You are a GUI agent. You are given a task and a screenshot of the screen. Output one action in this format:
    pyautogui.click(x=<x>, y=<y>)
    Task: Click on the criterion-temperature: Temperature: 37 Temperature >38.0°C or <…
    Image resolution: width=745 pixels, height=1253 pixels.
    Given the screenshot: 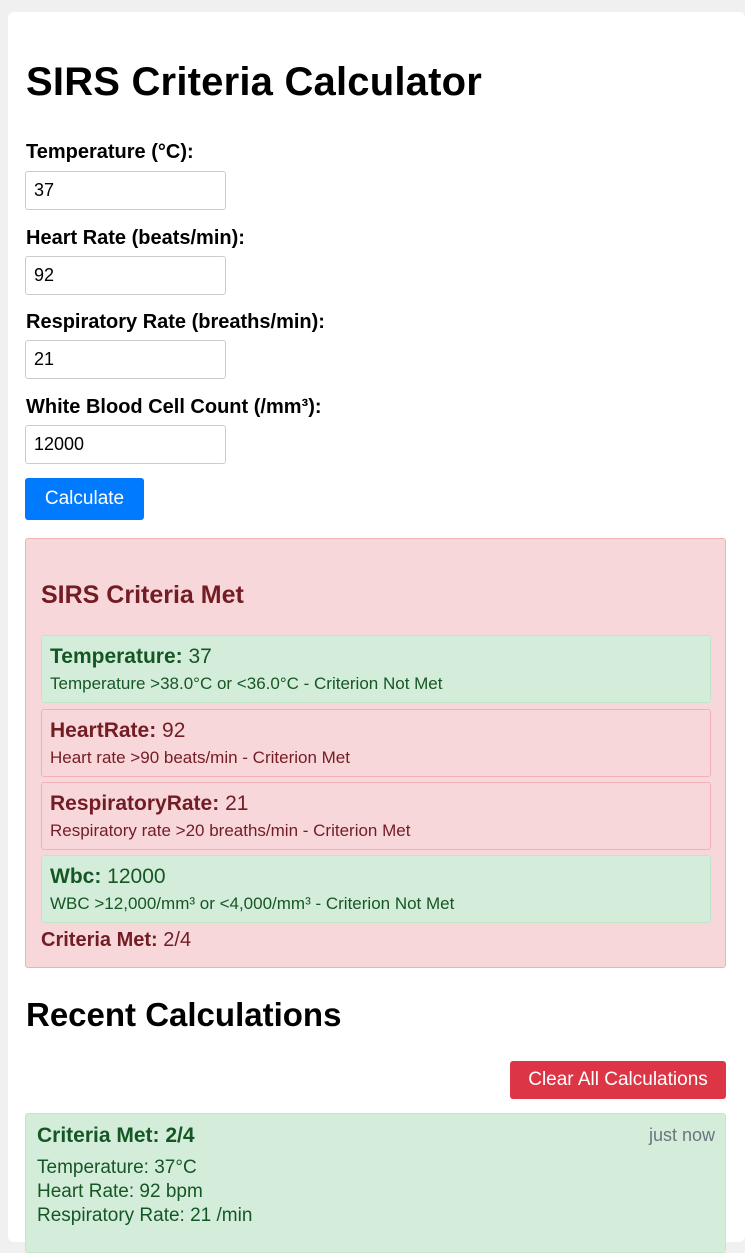 What is the action you would take?
    pyautogui.click(x=376, y=669)
    